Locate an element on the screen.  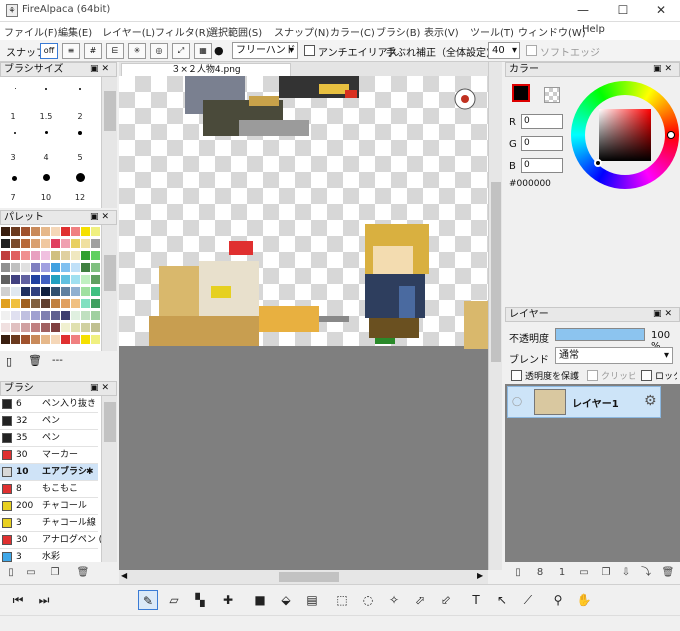
trash-icon: 🗑 is located at coordinates (668, 573).